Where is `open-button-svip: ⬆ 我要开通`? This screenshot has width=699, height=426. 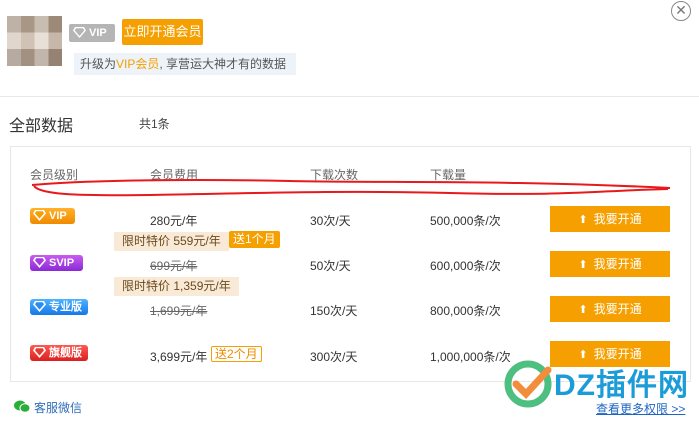
open-button-svip: ⬆ 我要开通 is located at coordinates (610, 264).